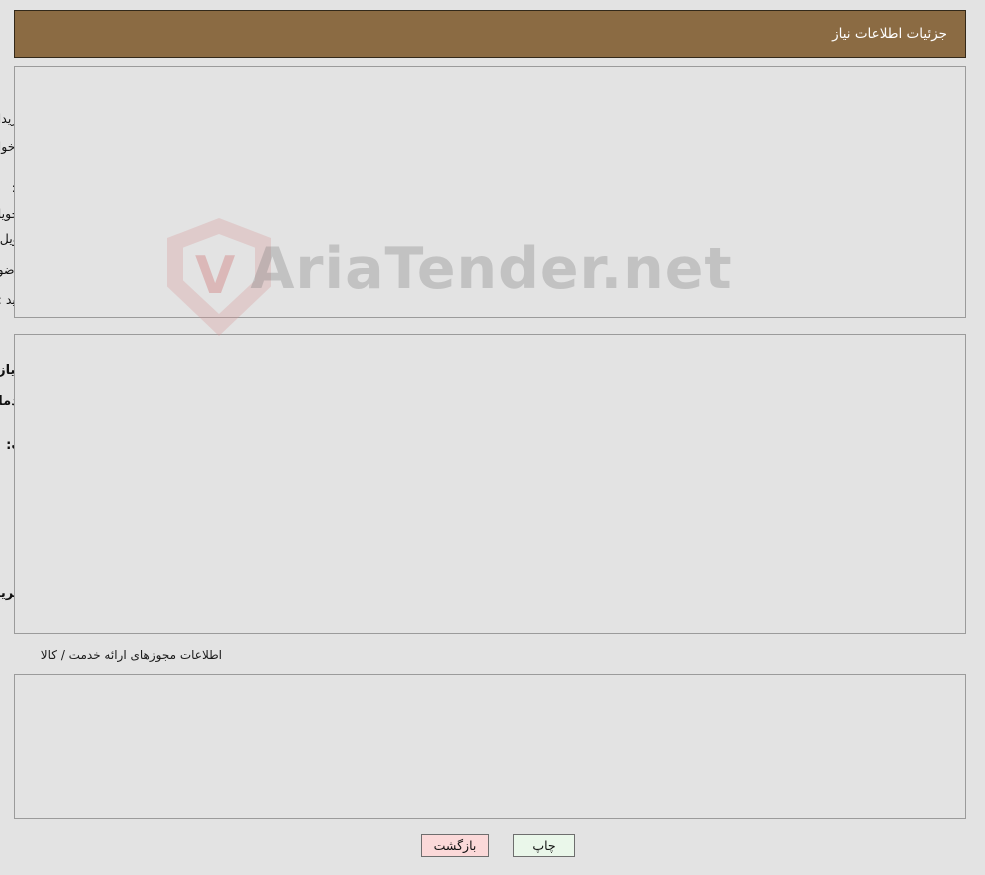 The image size is (985, 875). I want to click on back-button: بازگشت, so click(456, 845).